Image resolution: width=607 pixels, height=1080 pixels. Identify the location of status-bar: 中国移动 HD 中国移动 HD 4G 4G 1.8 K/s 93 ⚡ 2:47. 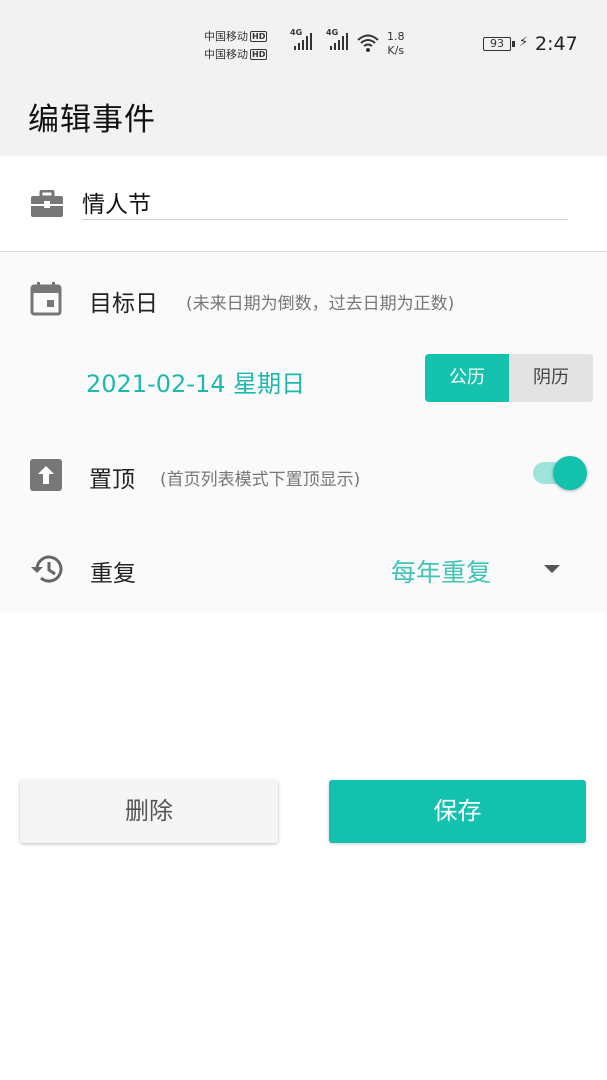
(303, 40).